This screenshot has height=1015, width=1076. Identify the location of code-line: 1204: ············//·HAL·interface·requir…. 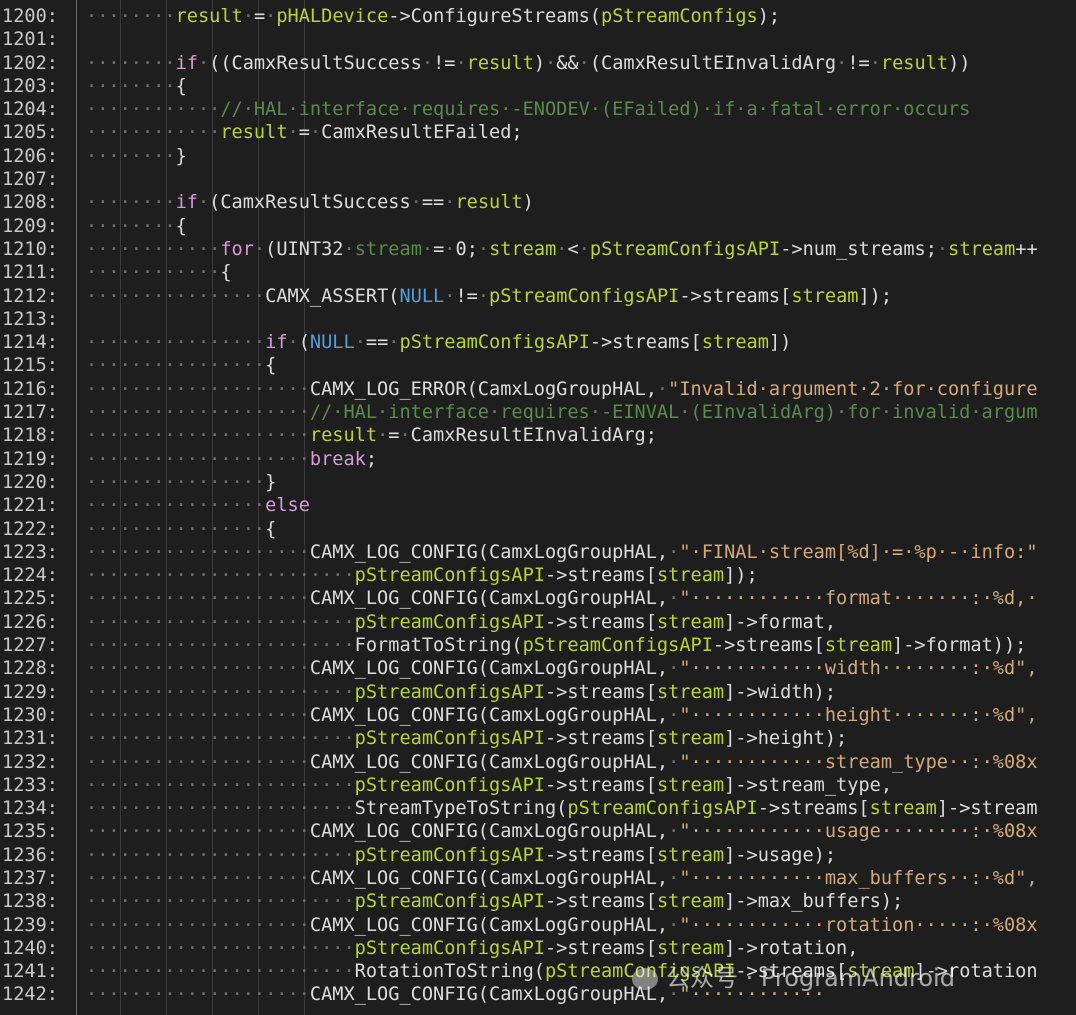
(538, 109).